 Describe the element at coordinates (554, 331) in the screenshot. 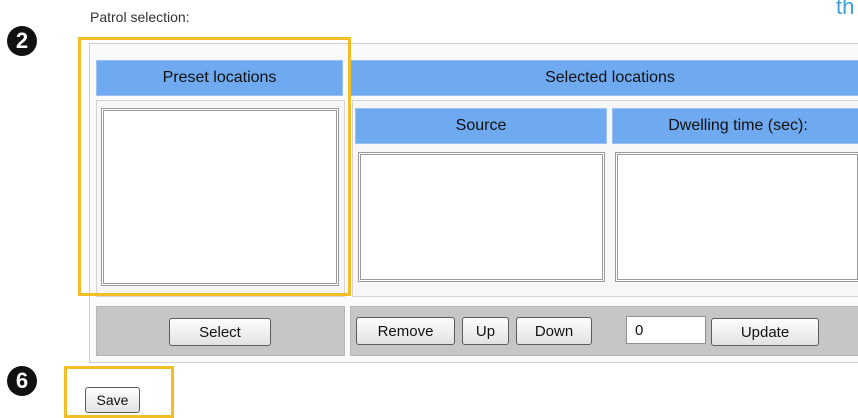

I see `down-button: Down` at that location.